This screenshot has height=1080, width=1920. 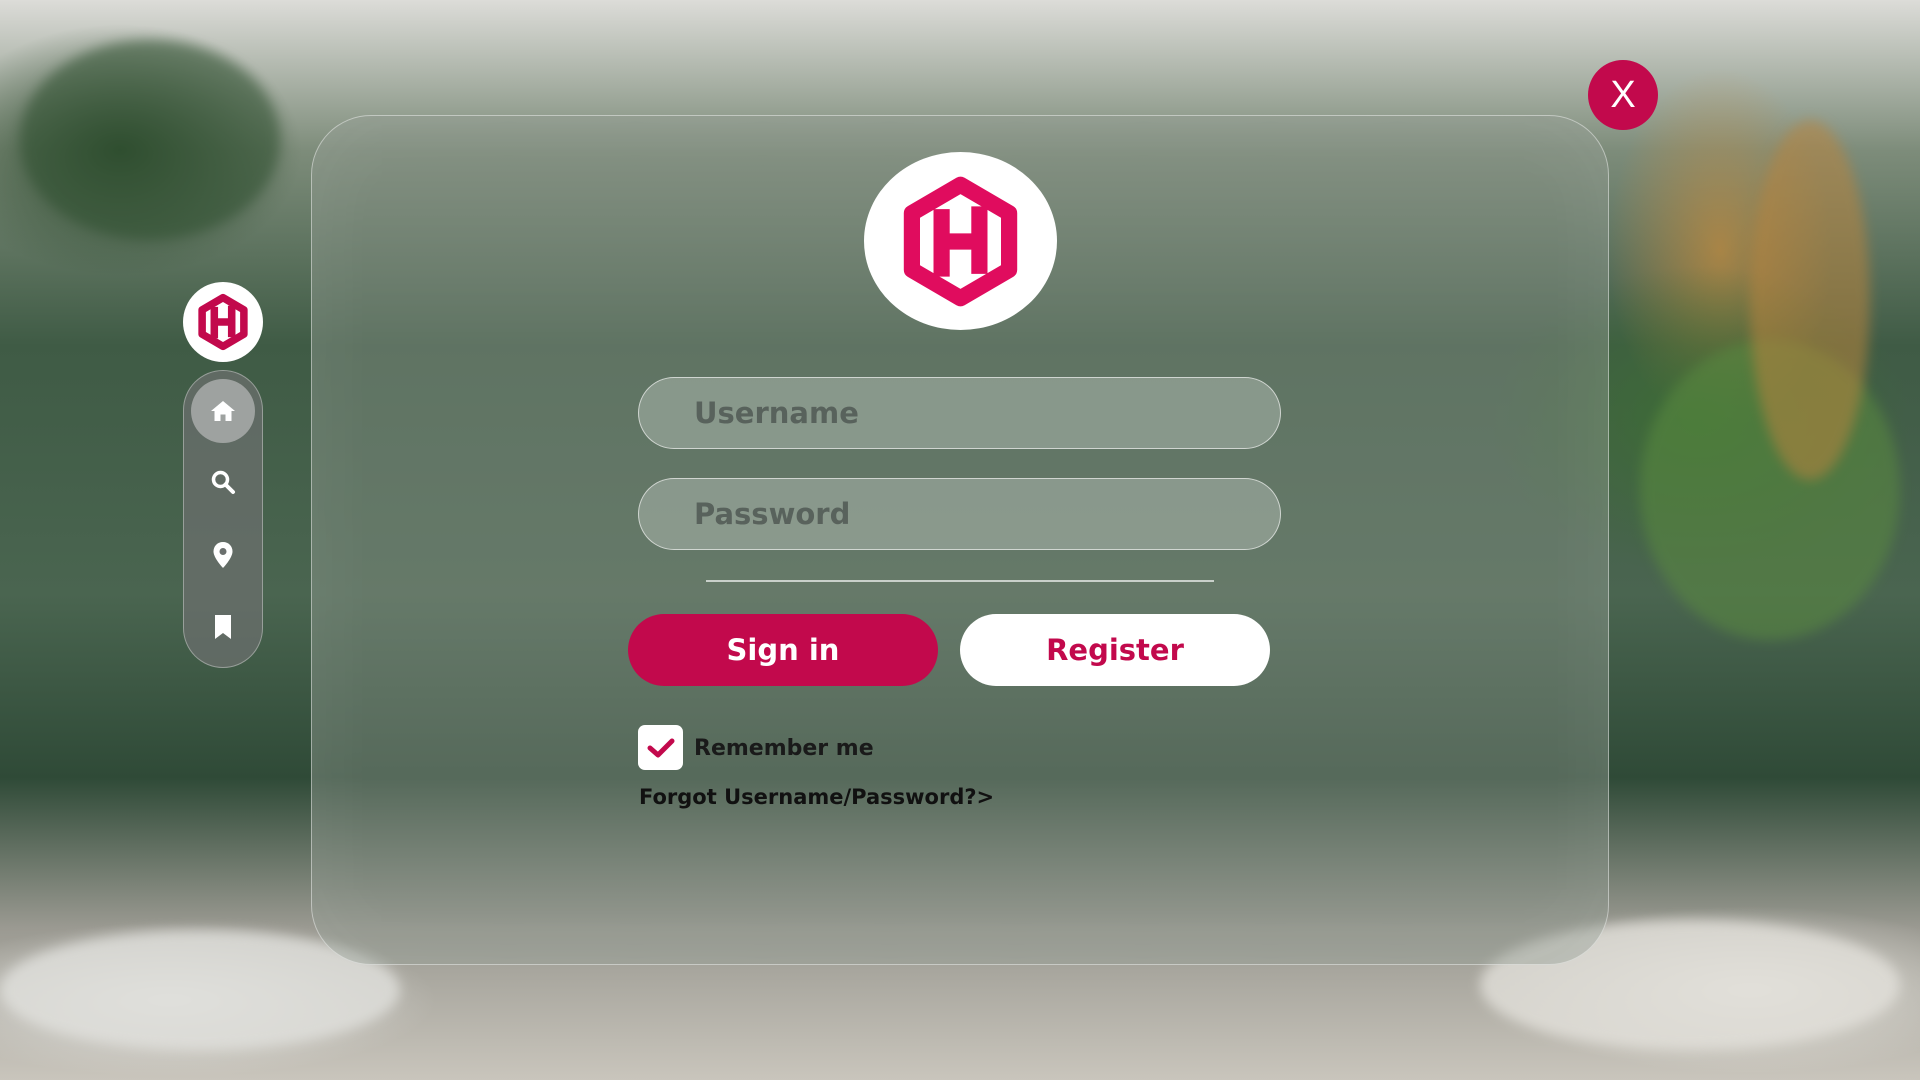 What do you see at coordinates (1810, 300) in the screenshot?
I see `background-window-light` at bounding box center [1810, 300].